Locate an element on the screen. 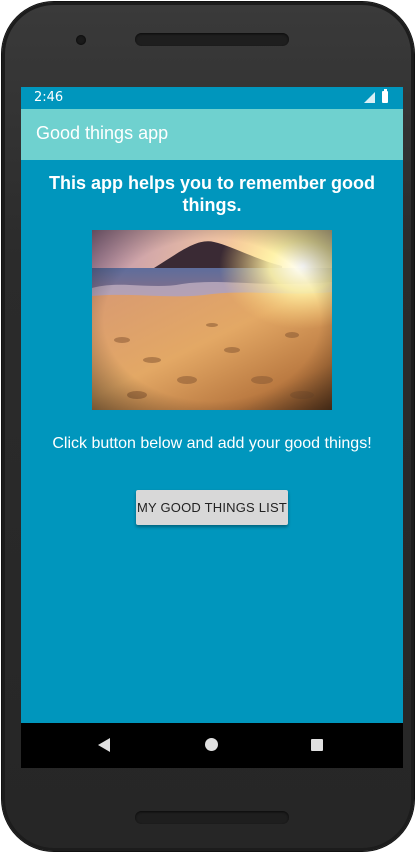 Image resolution: width=419 pixels, height=855 pixels. status-bar: 2:46 is located at coordinates (212, 98).